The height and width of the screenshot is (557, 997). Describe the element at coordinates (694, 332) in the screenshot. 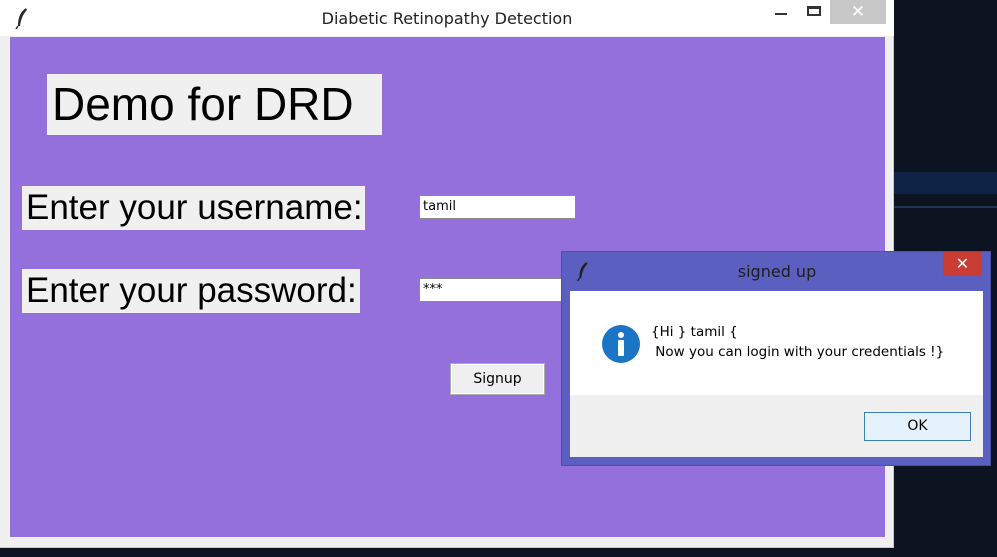

I see `dialog-message-line: {Hi } tamil {` at that location.